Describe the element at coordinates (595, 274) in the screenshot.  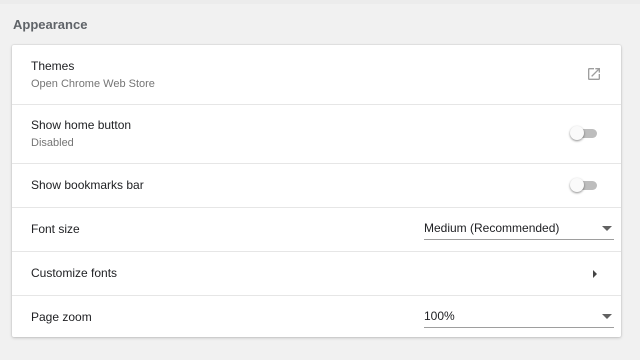
I see `chevron-right-icon` at that location.